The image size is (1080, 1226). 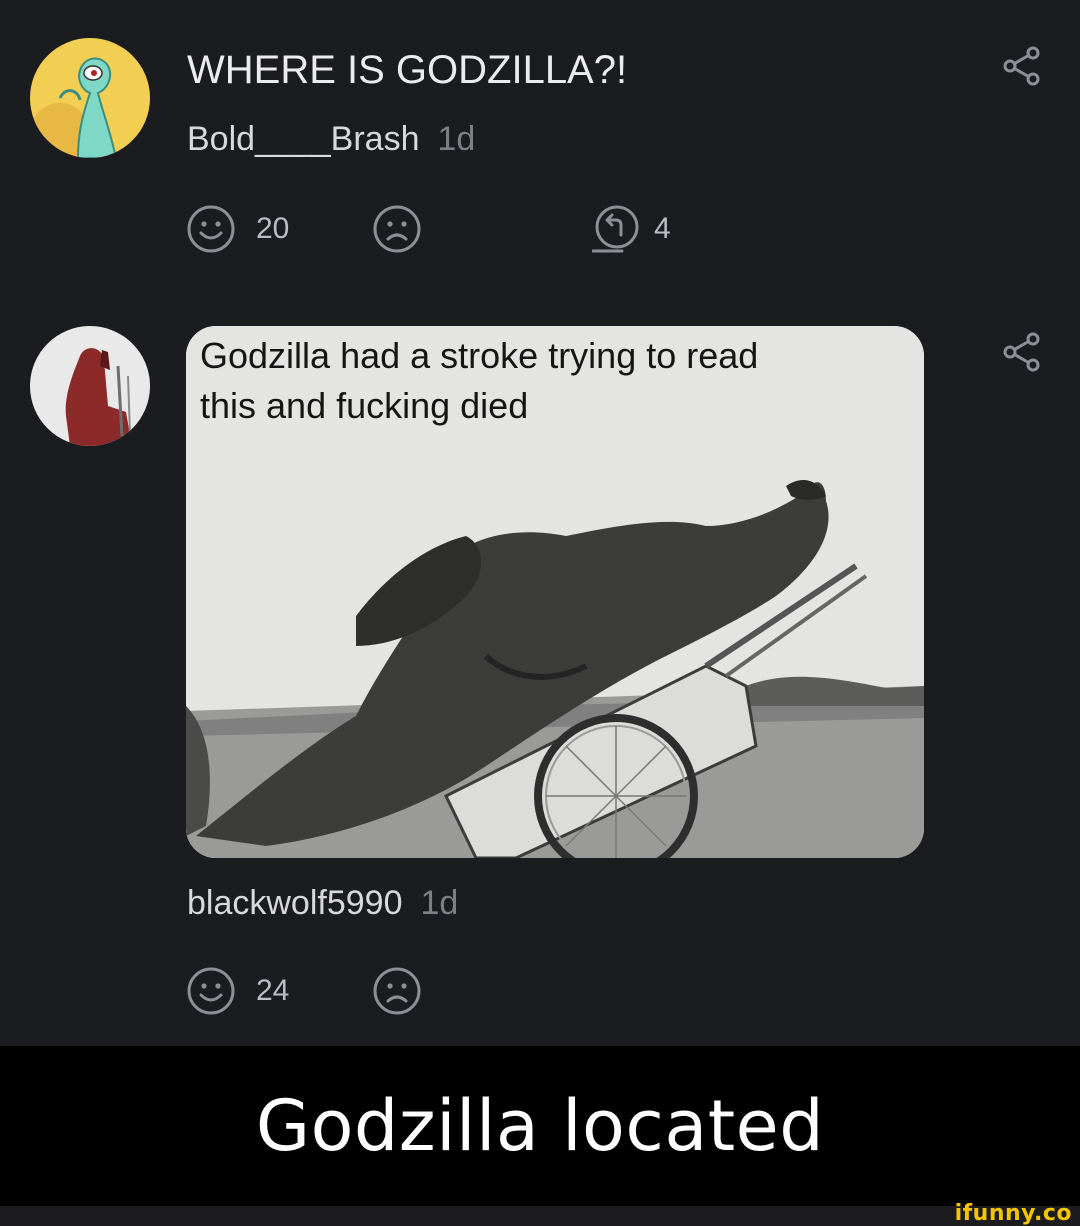 I want to click on squidward-avatar-image, so click(x=90, y=98).